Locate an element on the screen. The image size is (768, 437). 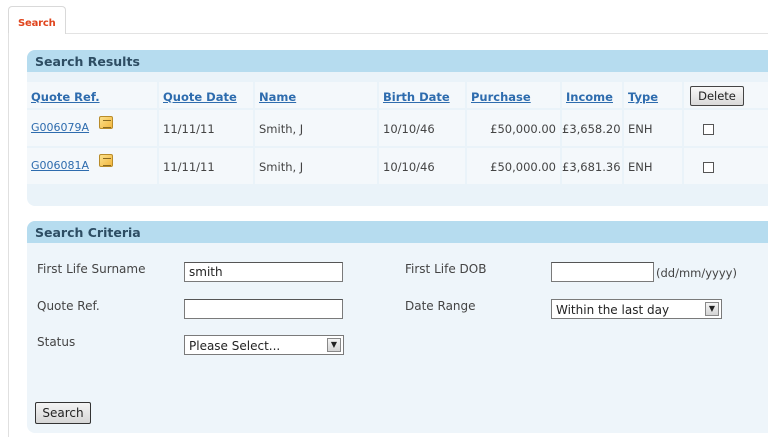
income-cell: £3,658.20 is located at coordinates (592, 128).